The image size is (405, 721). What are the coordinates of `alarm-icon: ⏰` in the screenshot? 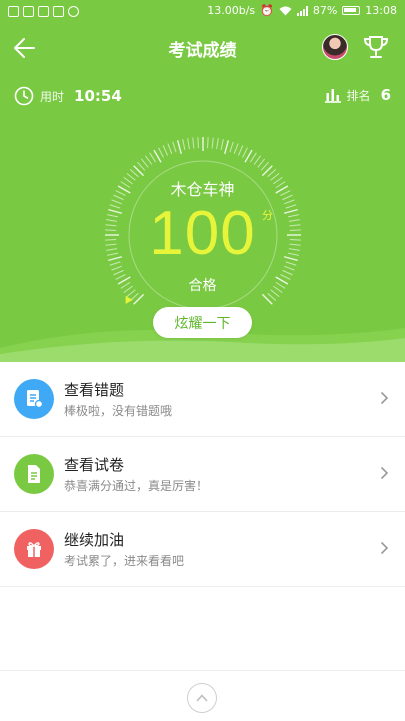 It's located at (267, 10).